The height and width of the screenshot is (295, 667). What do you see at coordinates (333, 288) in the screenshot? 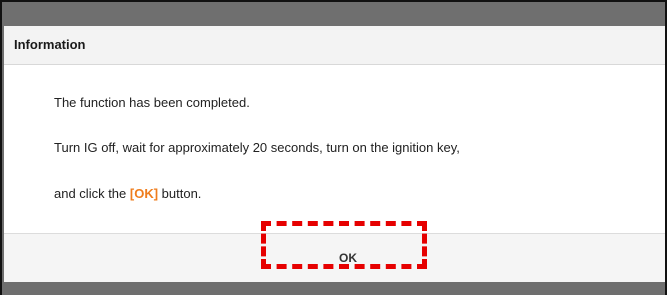
I see `background-overlay-bottom` at bounding box center [333, 288].